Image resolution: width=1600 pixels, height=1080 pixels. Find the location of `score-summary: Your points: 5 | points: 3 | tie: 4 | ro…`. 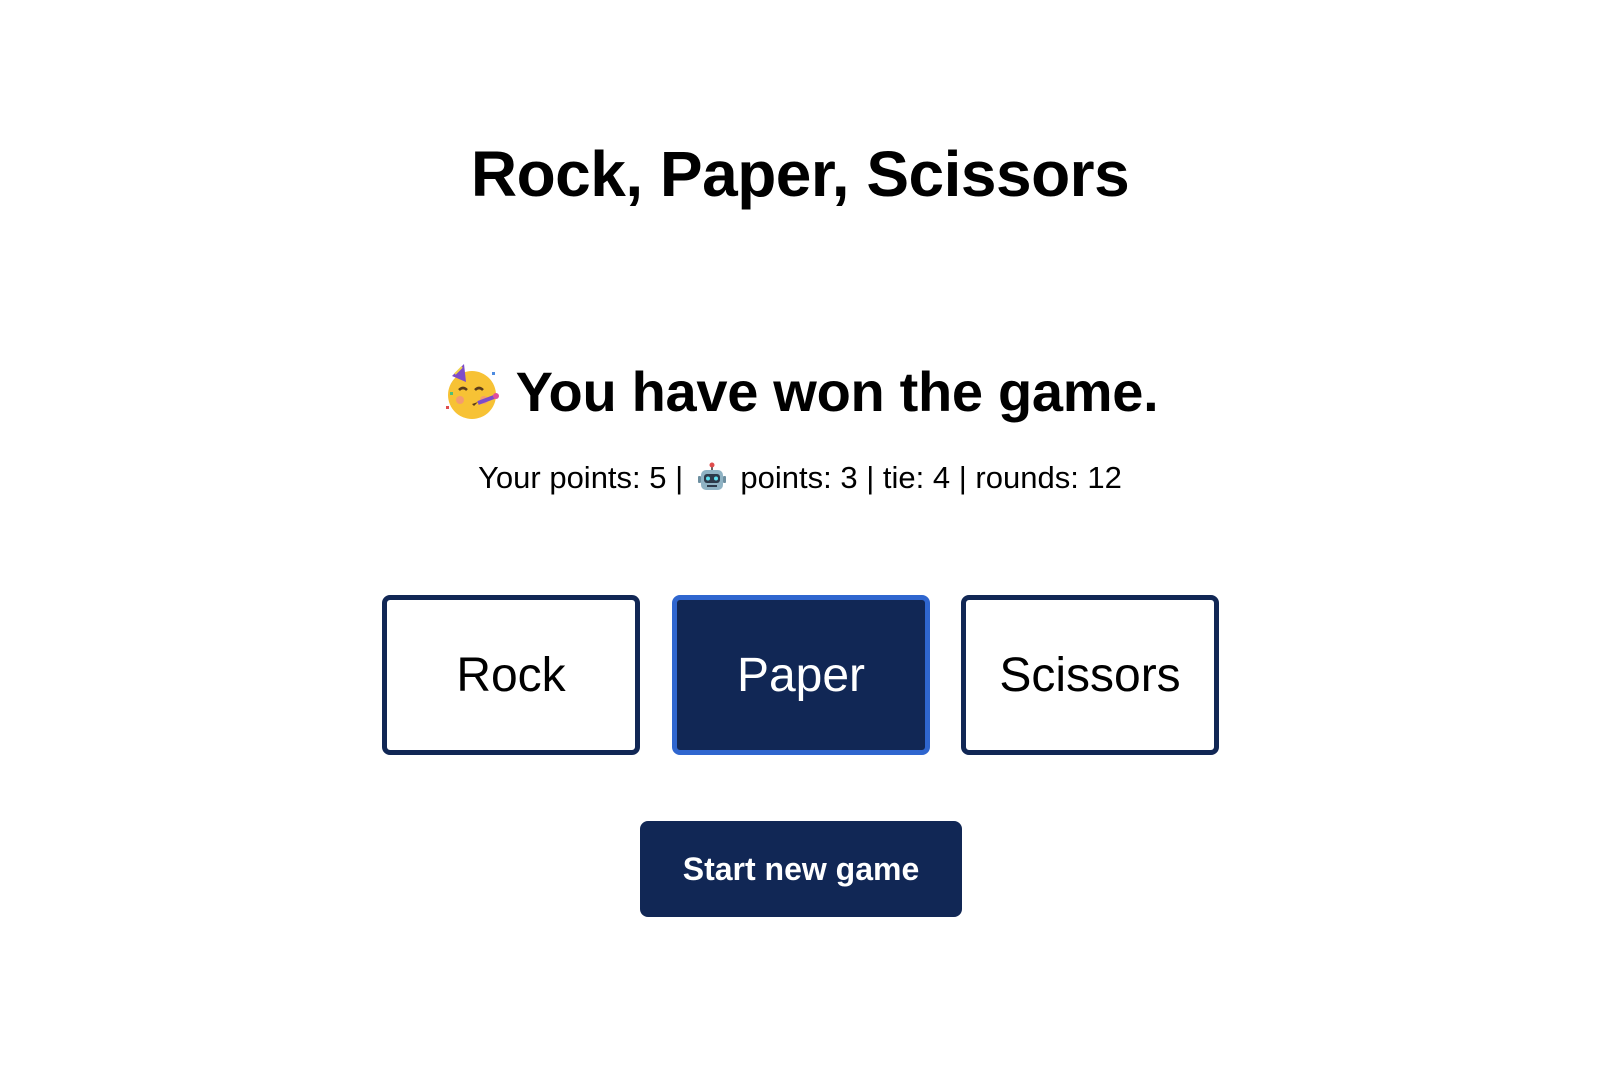

score-summary: Your points: 5 | points: 3 | tie: 4 | ro… is located at coordinates (800, 477).